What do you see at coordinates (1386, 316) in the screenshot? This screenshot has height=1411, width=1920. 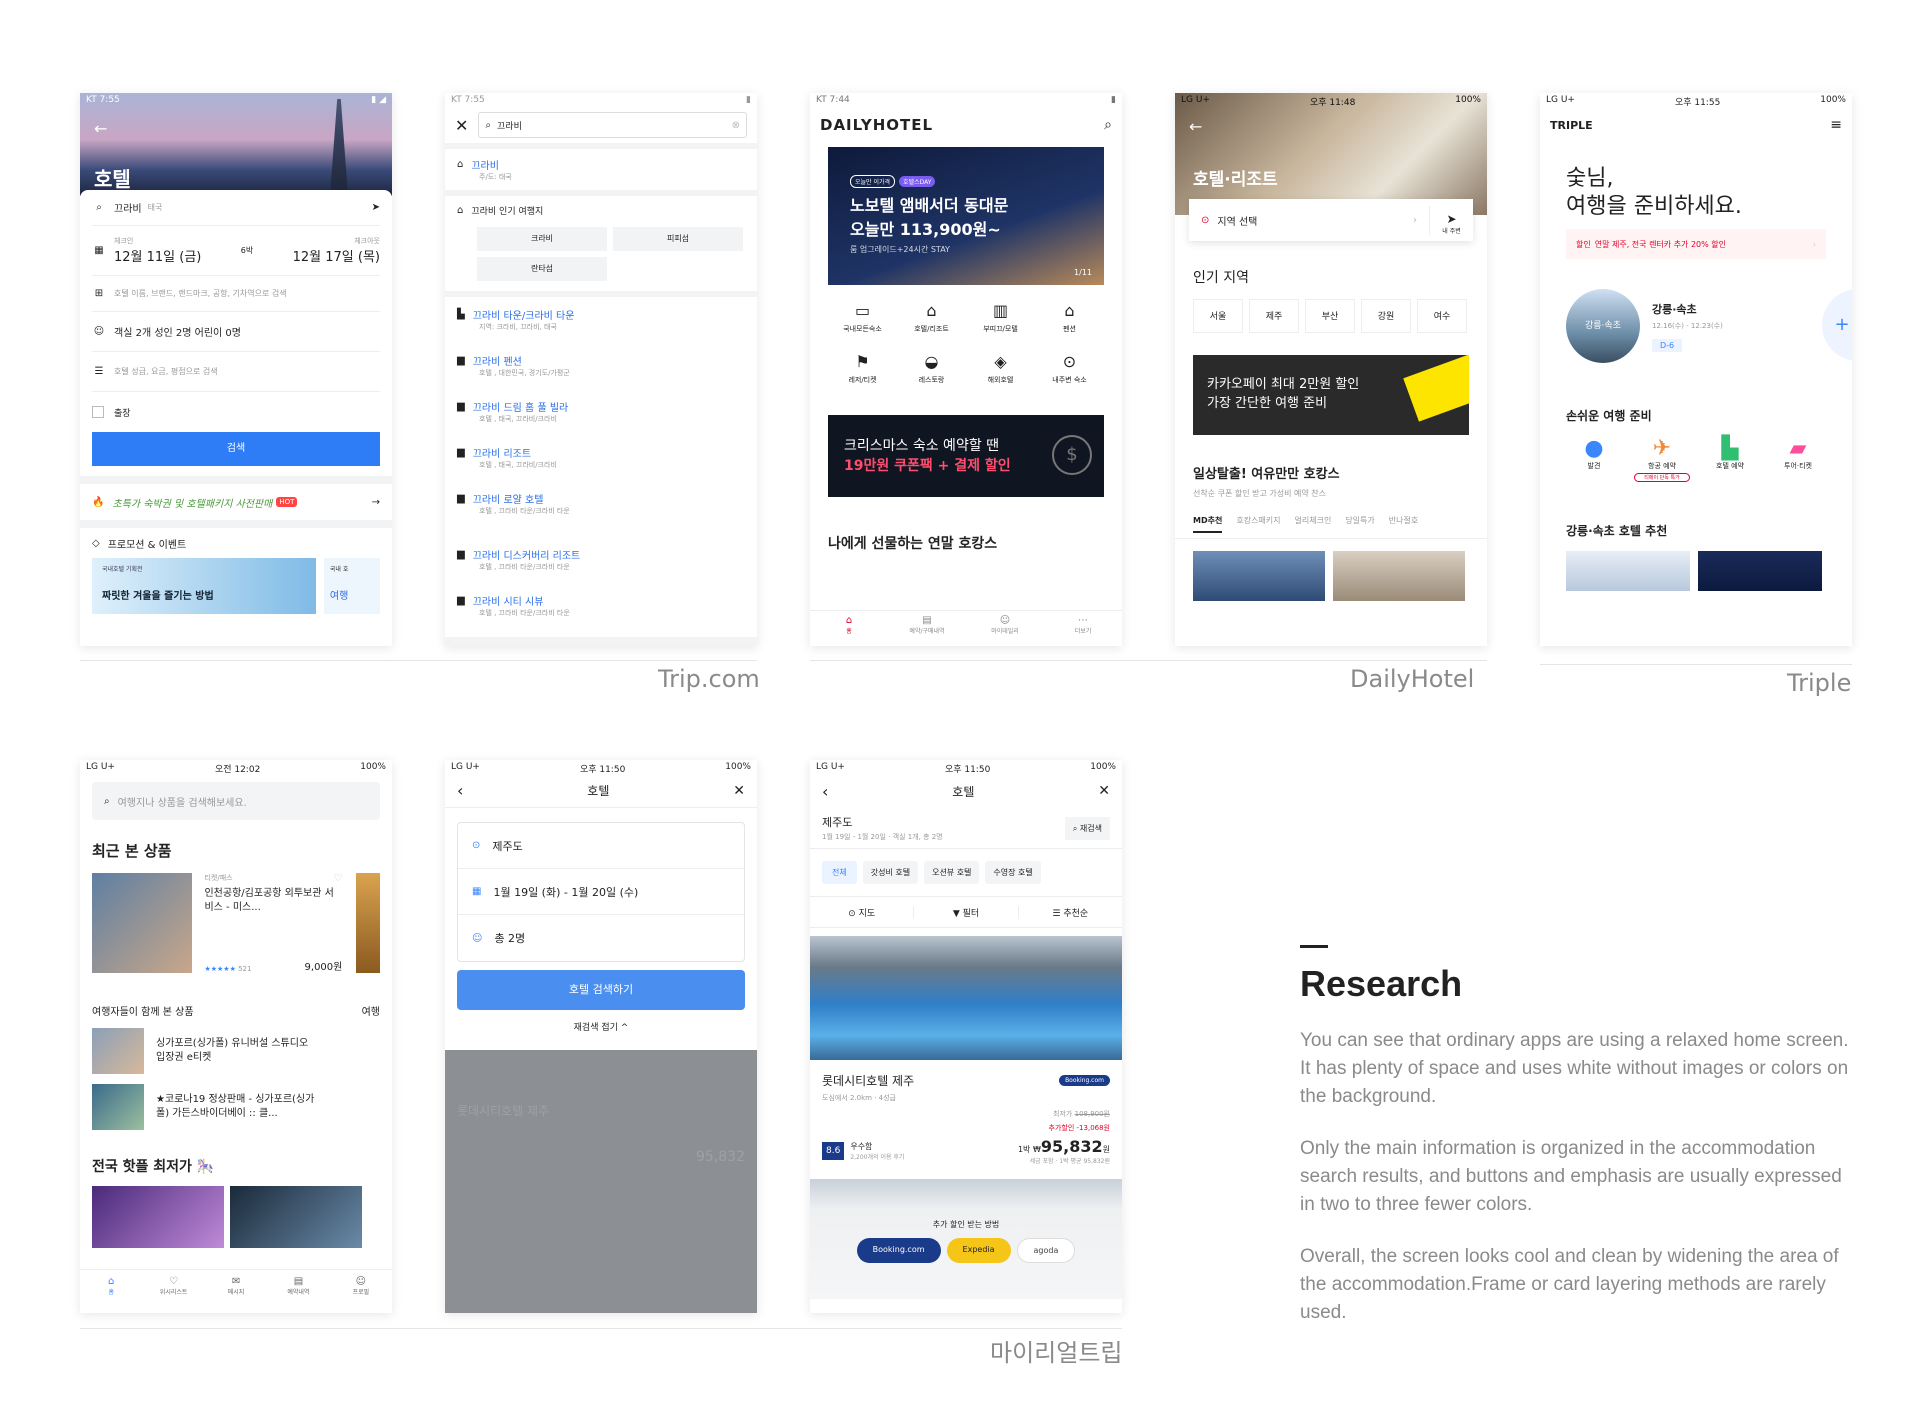 I see `area-chip: 강원` at bounding box center [1386, 316].